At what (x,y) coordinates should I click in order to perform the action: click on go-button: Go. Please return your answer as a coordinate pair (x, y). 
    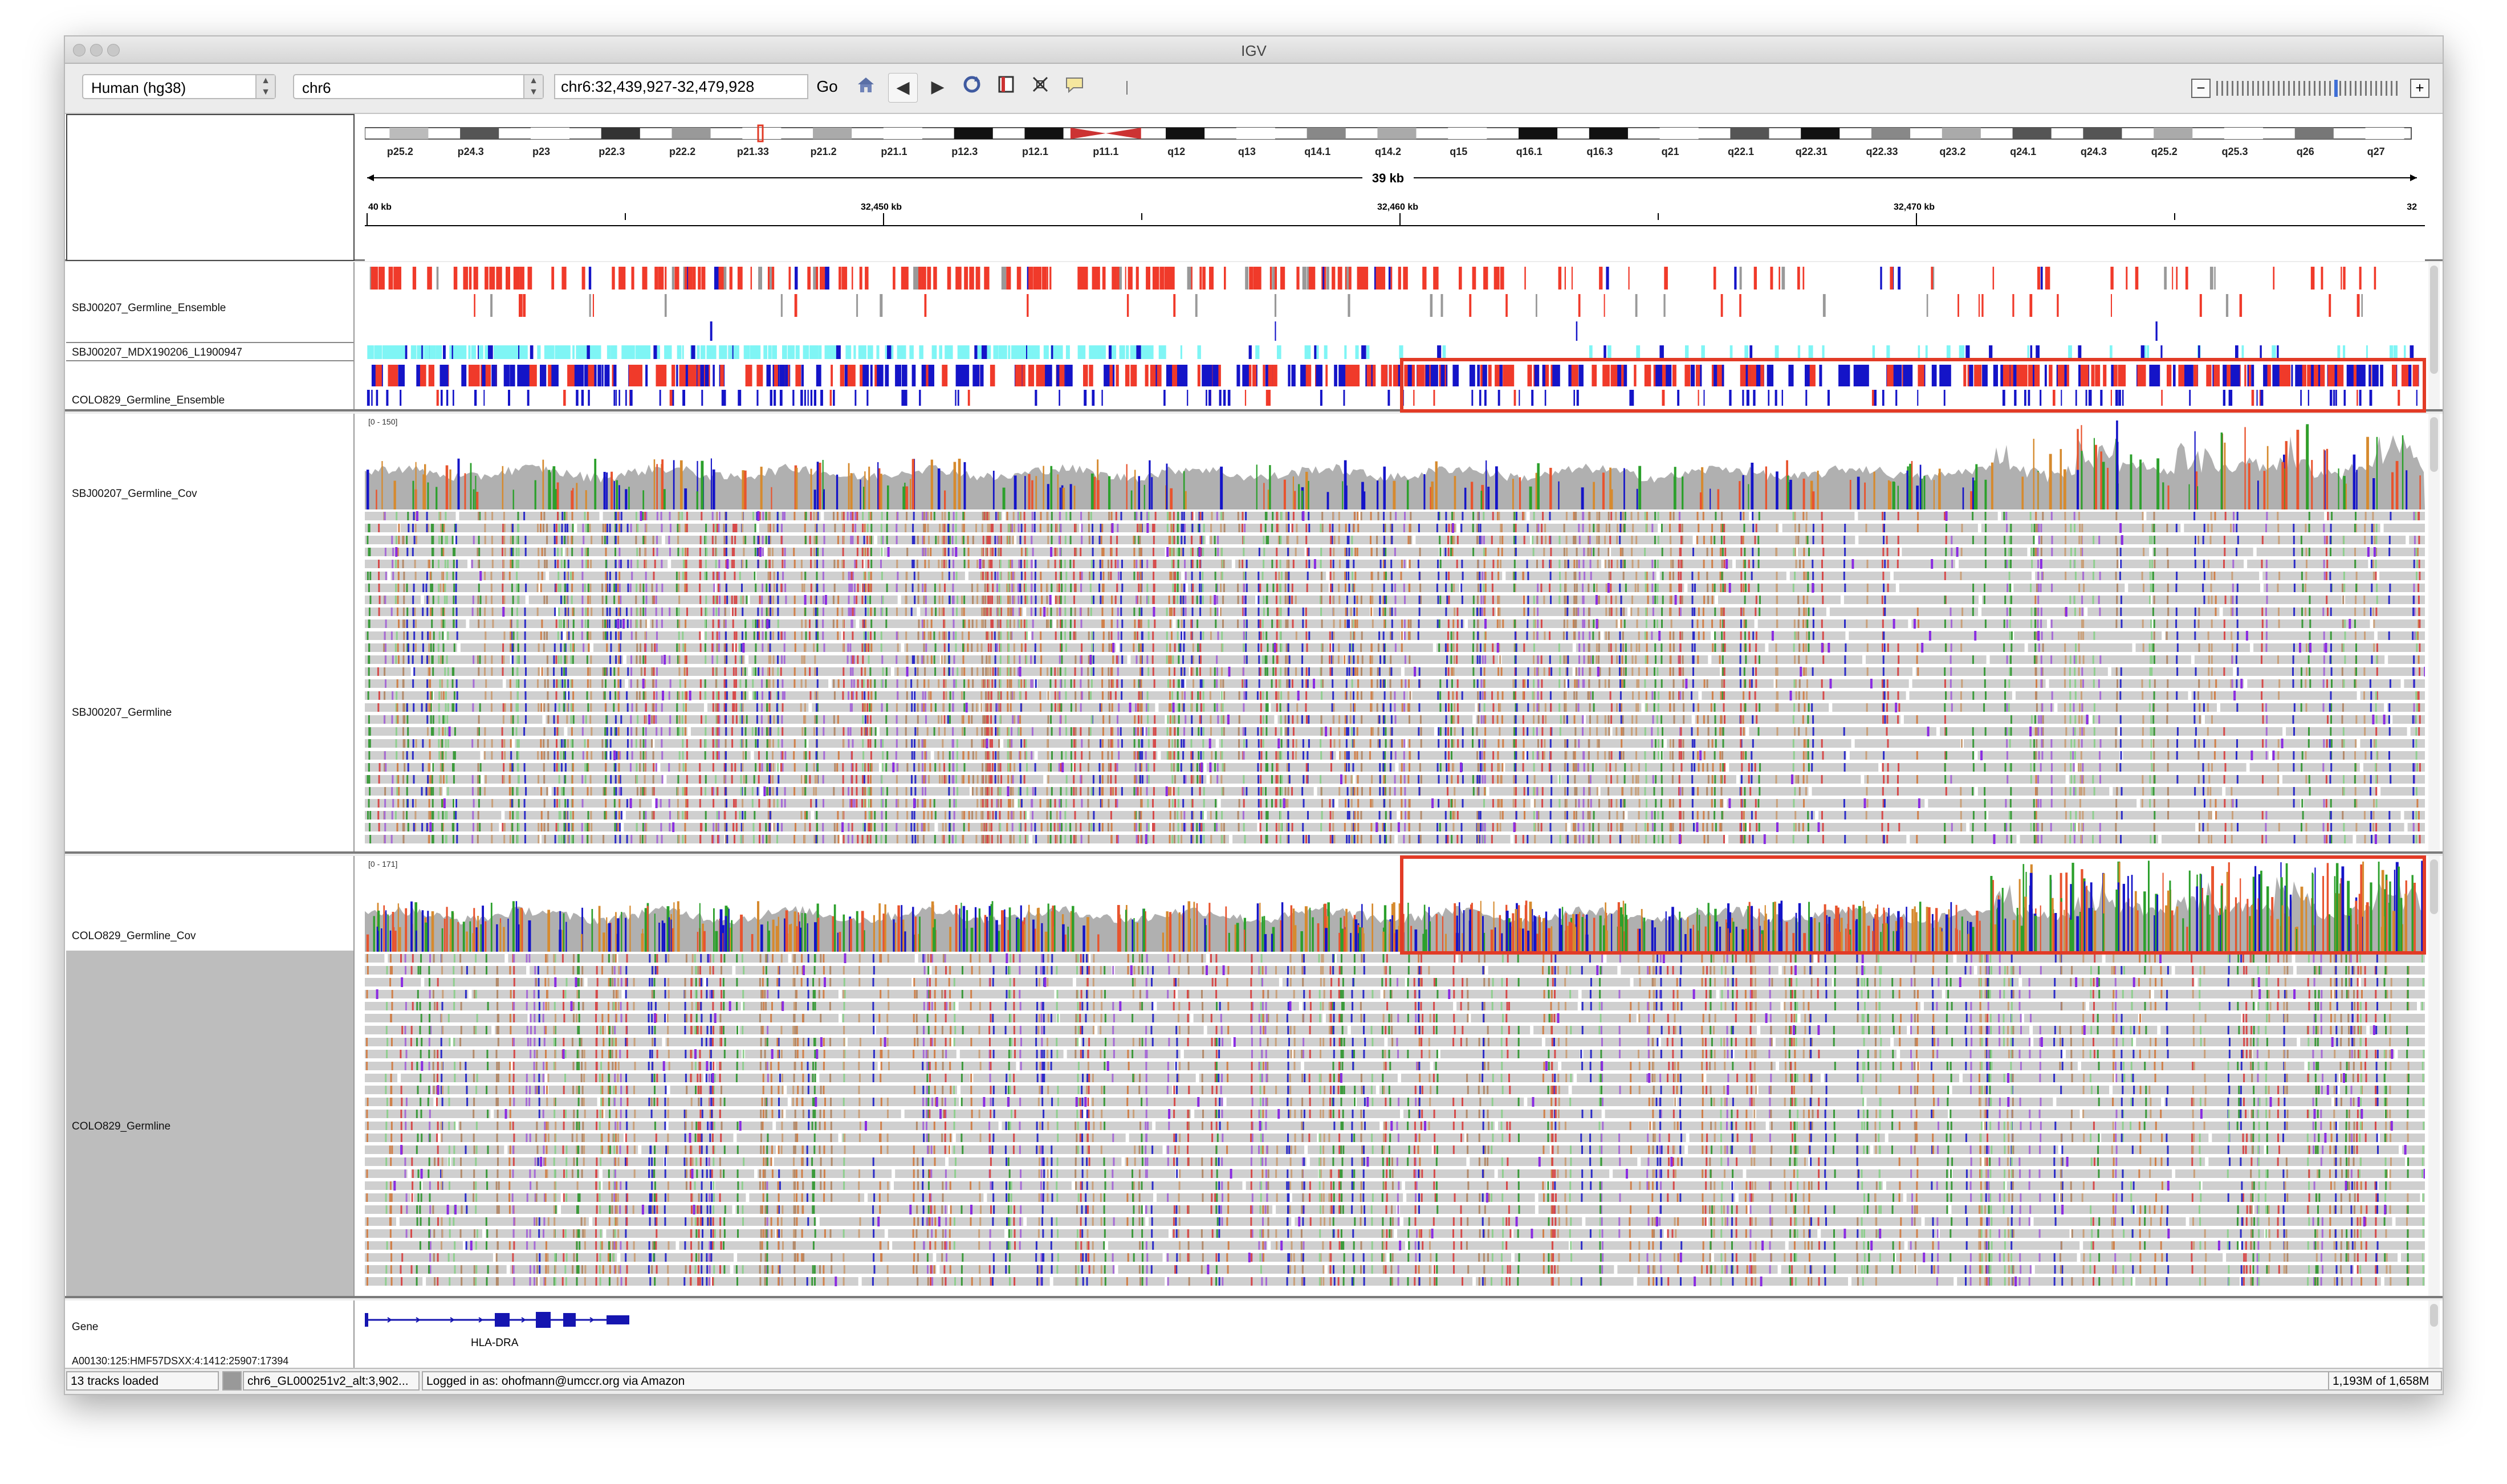
    Looking at the image, I should click on (827, 87).